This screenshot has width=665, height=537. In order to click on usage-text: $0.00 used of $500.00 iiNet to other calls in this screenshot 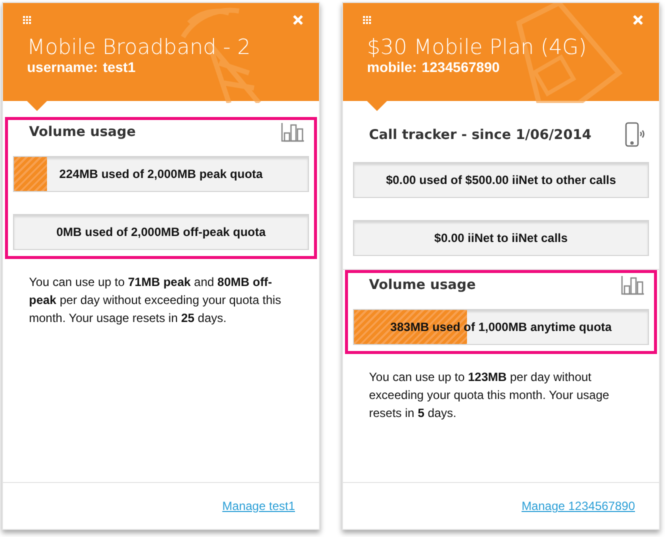, I will do `click(501, 180)`.